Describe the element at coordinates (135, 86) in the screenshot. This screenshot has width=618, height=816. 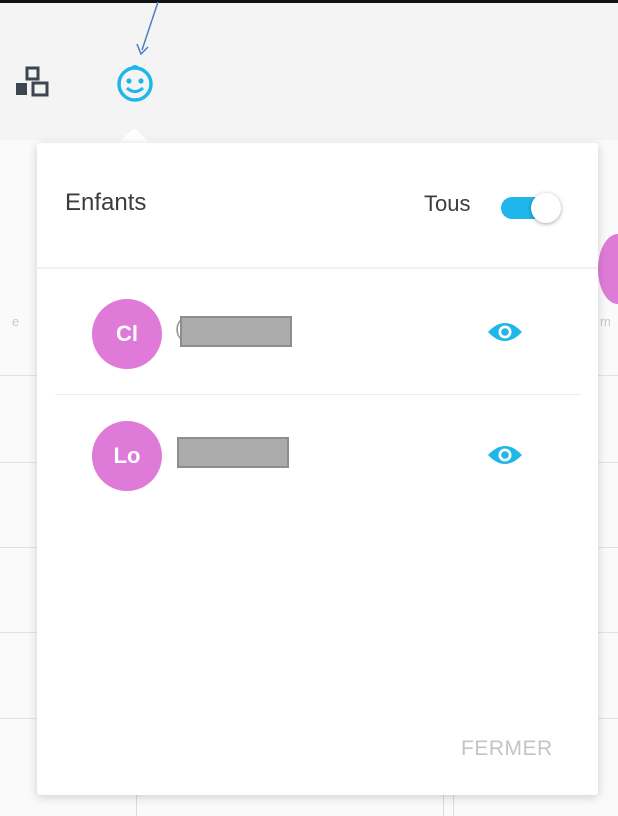
I see `baby-face-icon` at that location.